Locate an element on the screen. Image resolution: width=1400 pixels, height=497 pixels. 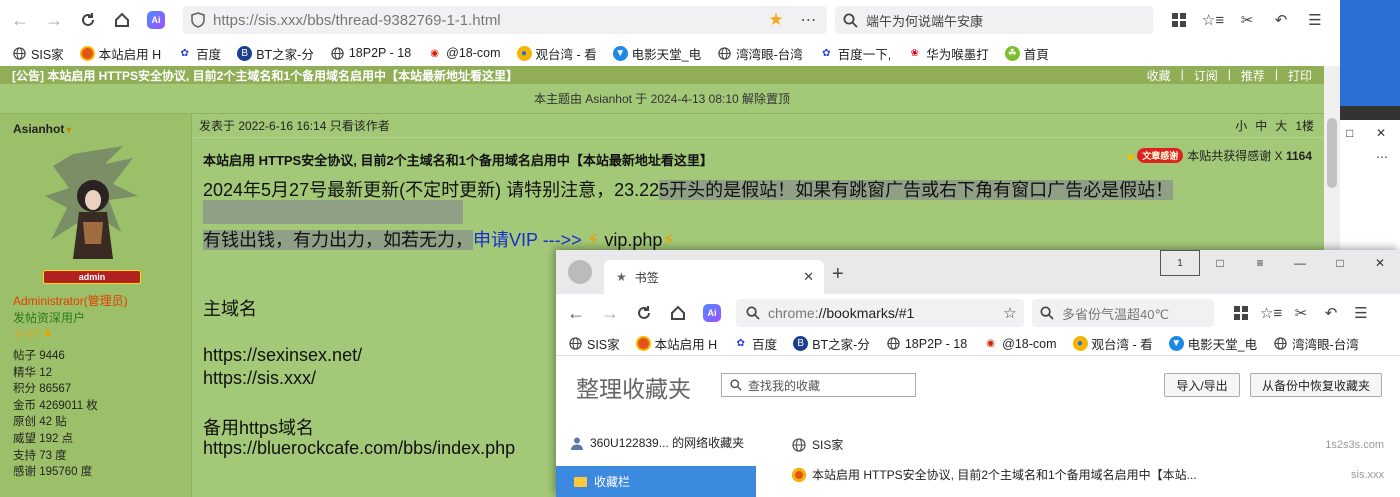
huawei-icon: ❀ is located at coordinates (914, 53).